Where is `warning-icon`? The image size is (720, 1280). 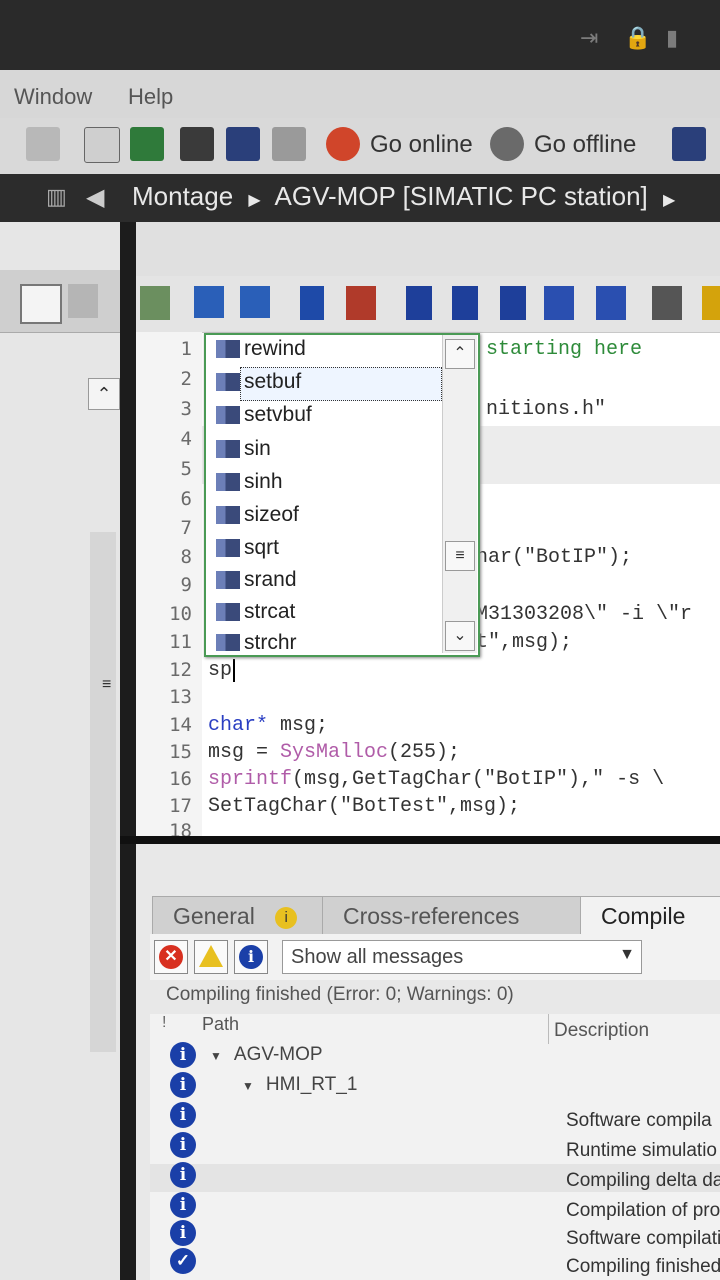
warning-icon is located at coordinates (711, 303).